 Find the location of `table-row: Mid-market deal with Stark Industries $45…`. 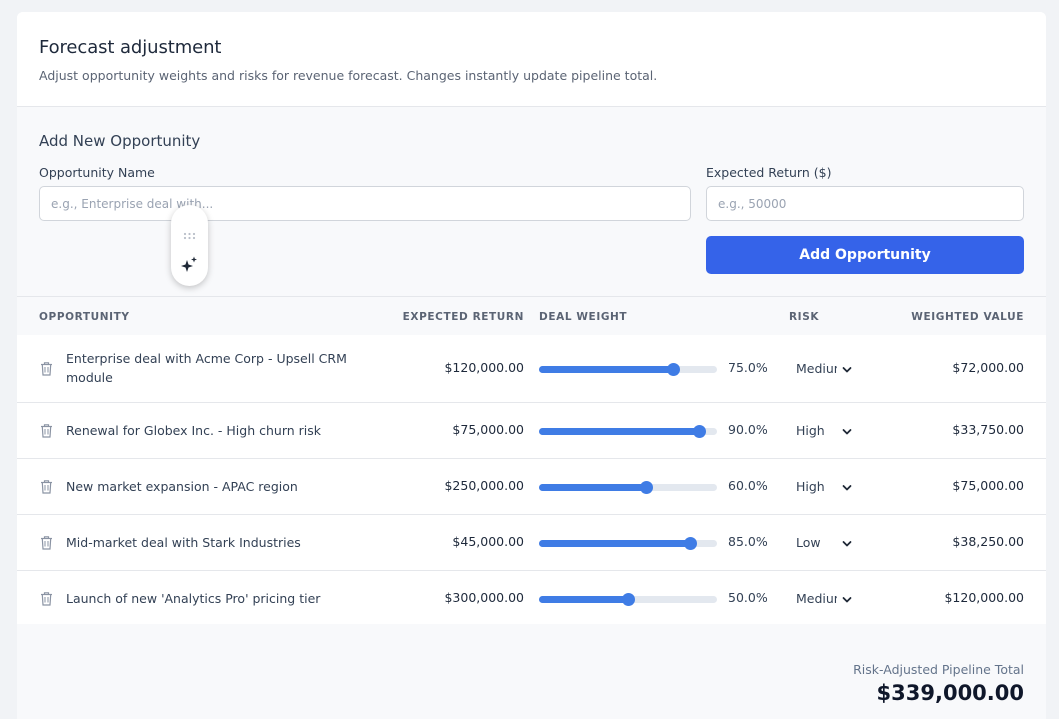

table-row: Mid-market deal with Stark Industries $45… is located at coordinates (531, 543).